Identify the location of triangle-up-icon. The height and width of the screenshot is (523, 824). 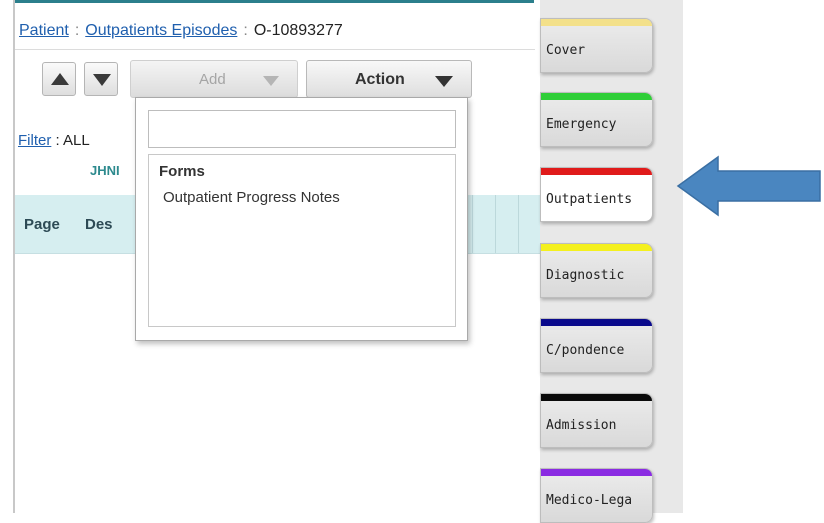
(60, 79).